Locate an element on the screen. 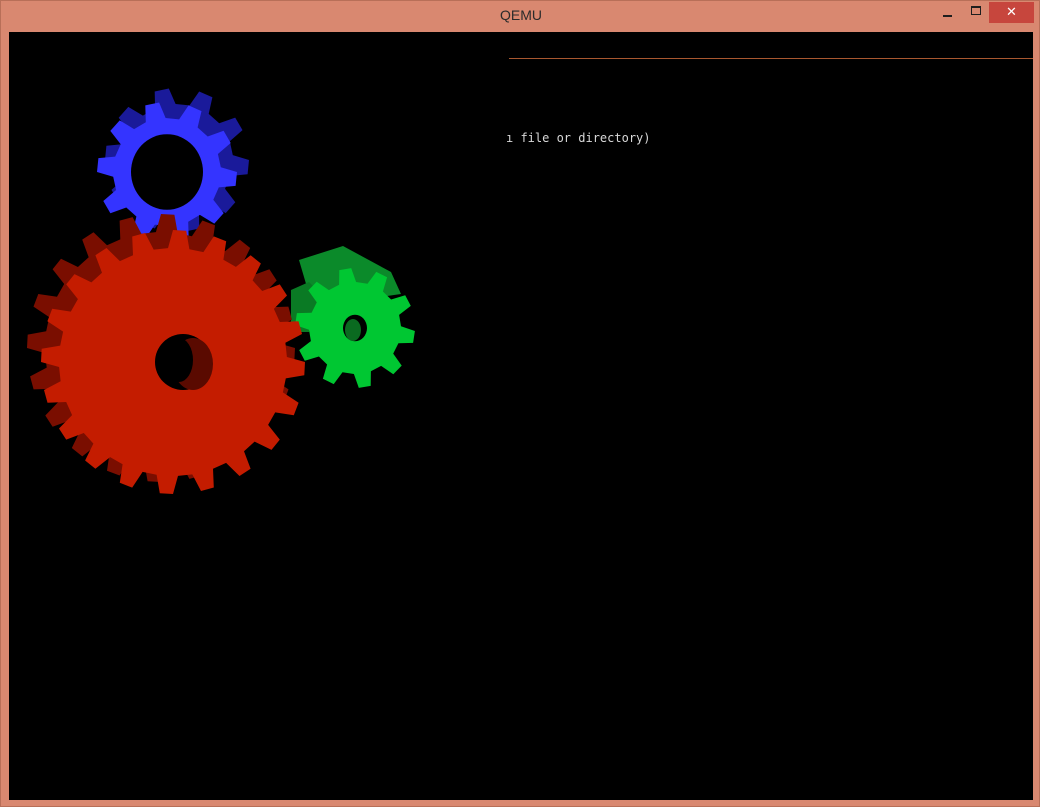  red-gear-hole-inner is located at coordinates (179, 360).